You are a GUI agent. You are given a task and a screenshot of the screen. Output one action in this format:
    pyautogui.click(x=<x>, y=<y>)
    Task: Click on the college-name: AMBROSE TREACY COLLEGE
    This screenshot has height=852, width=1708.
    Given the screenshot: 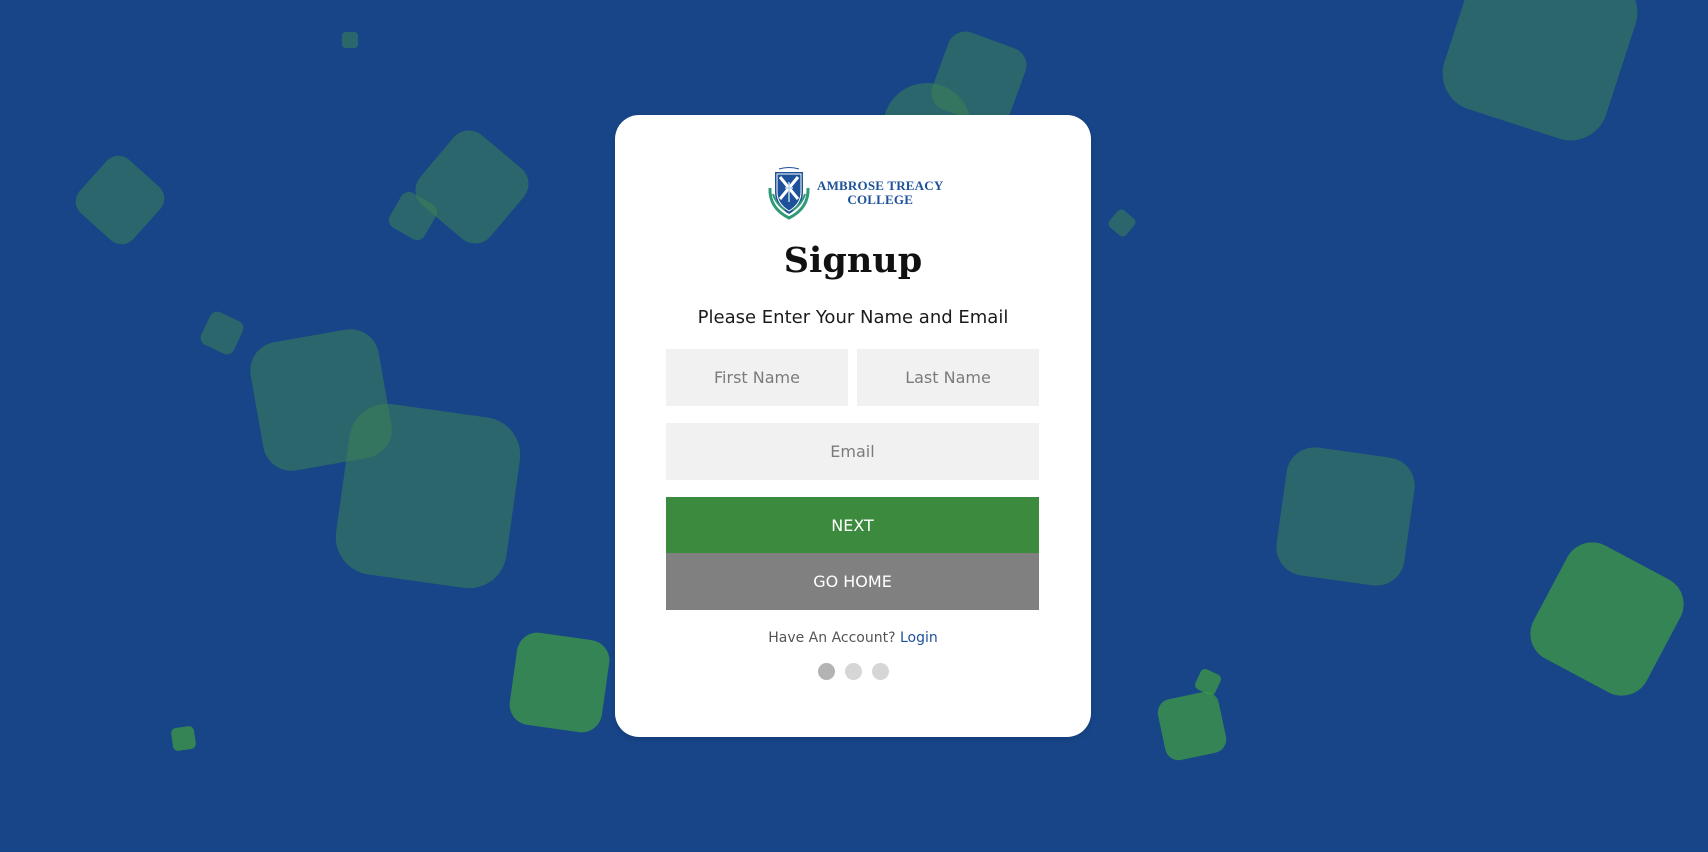 What is the action you would take?
    pyautogui.click(x=880, y=192)
    